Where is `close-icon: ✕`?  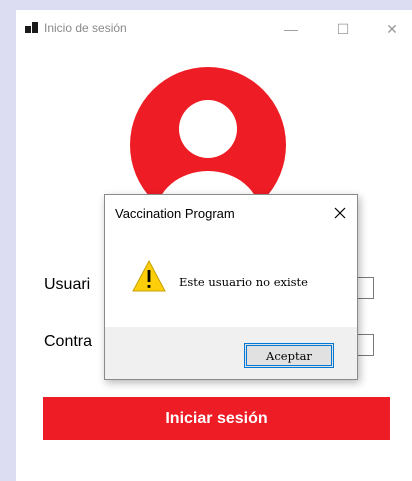
close-icon: ✕ is located at coordinates (392, 28).